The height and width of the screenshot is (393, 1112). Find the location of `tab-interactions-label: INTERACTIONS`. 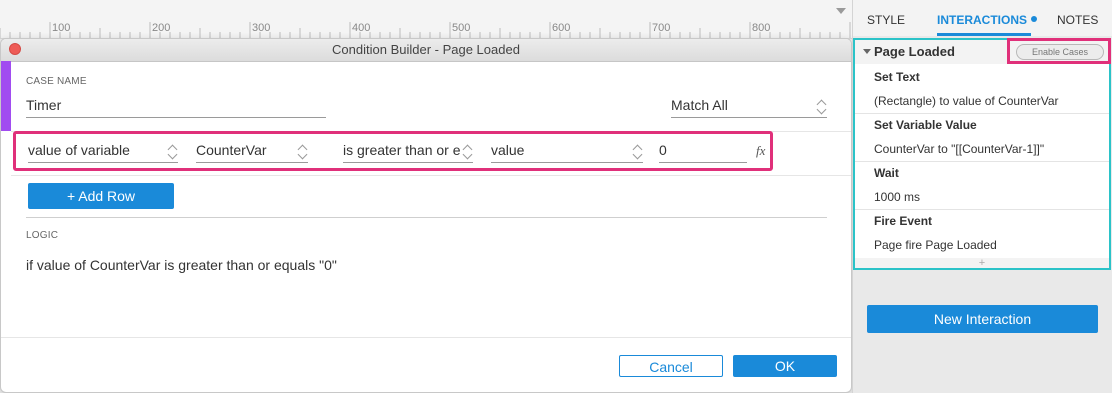

tab-interactions-label: INTERACTIONS is located at coordinates (982, 20).